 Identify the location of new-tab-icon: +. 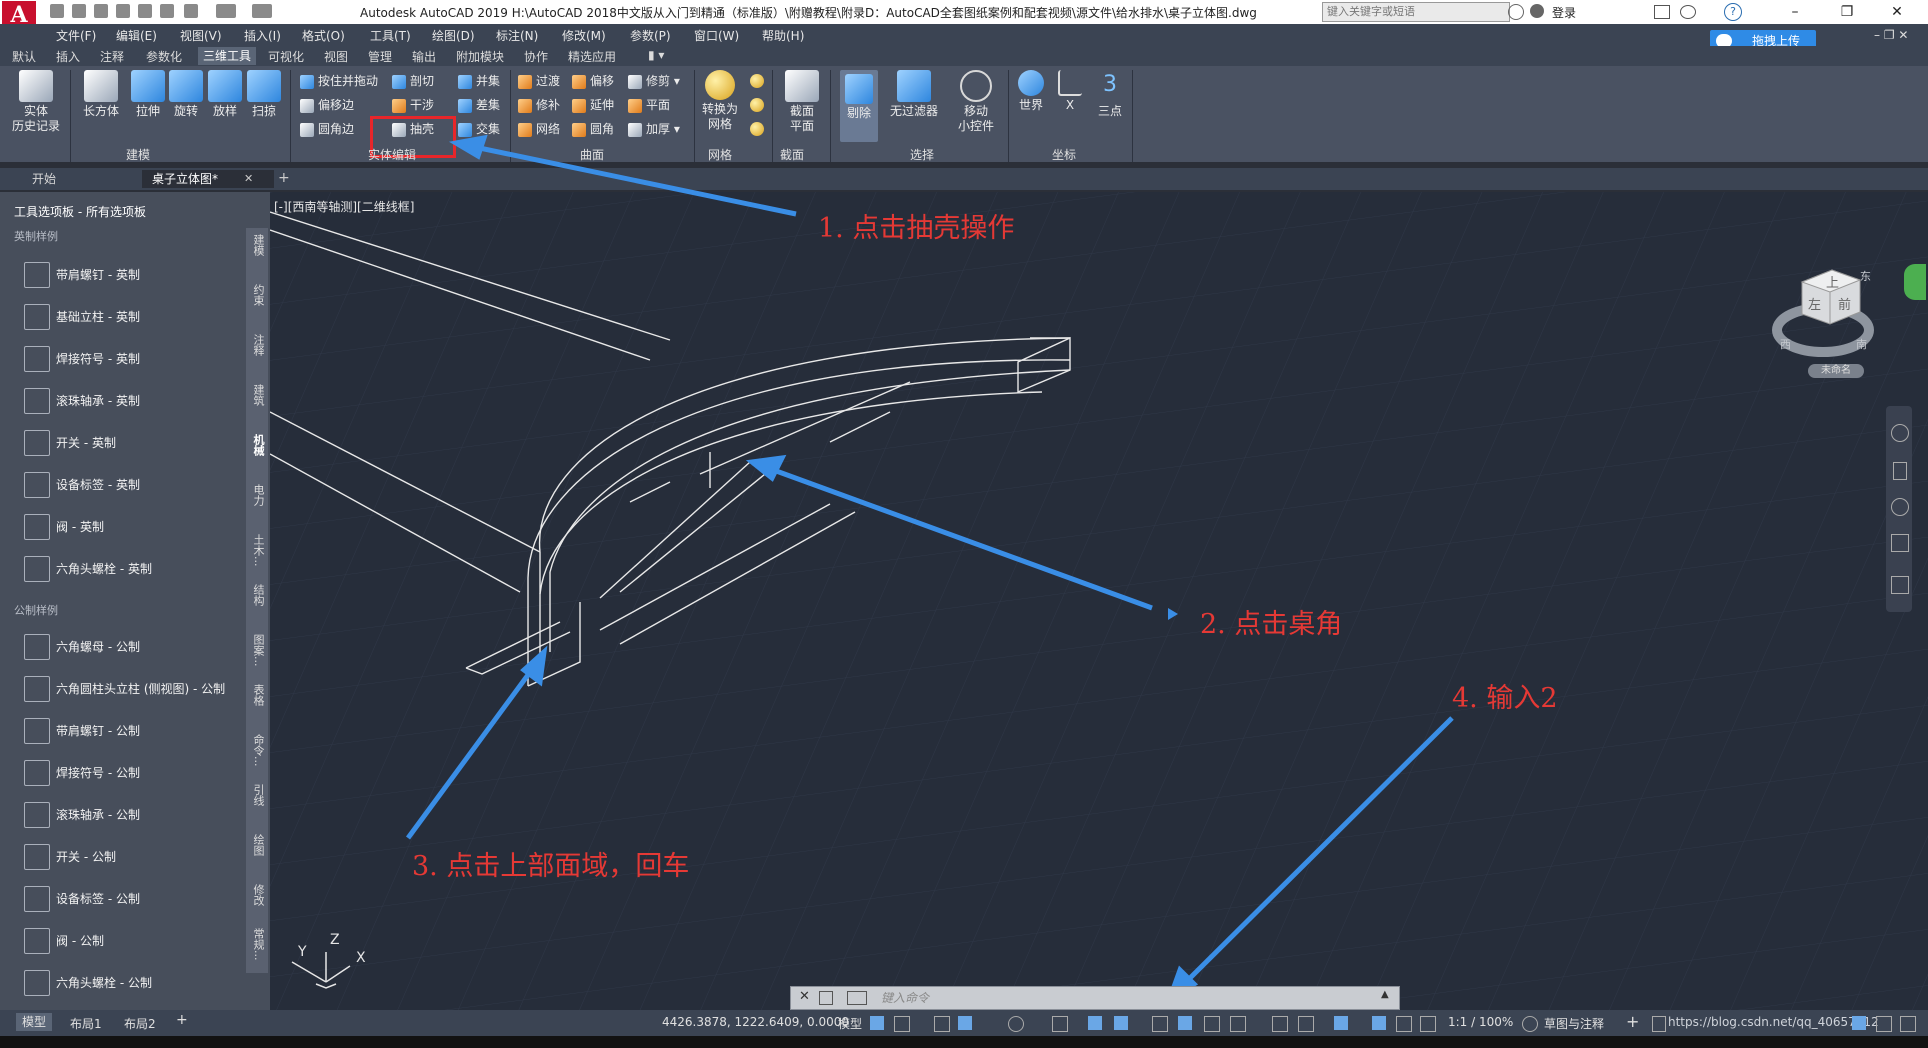
(284, 178).